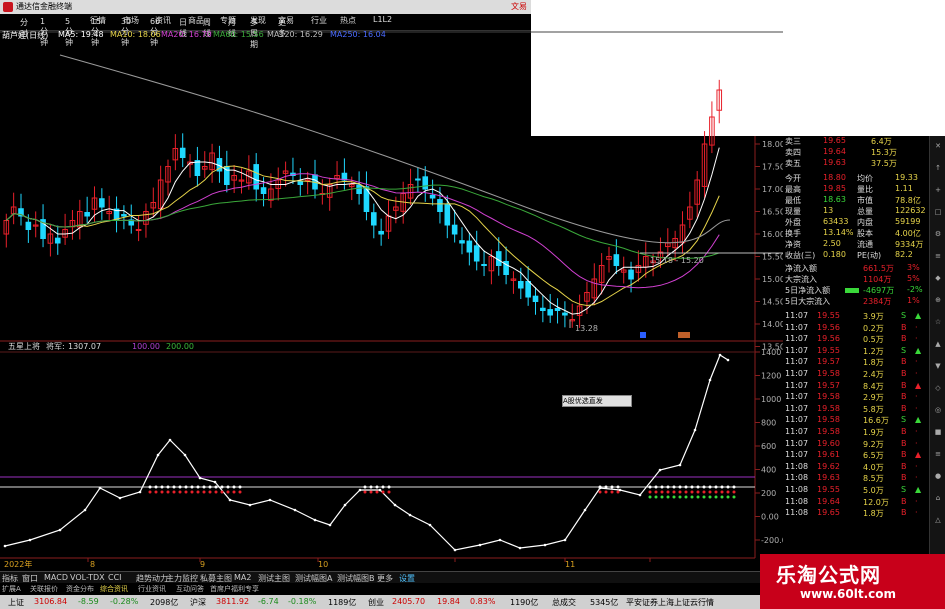 The image size is (945, 609). I want to click on watermark-title: 乐淘公式网, so click(828, 575).